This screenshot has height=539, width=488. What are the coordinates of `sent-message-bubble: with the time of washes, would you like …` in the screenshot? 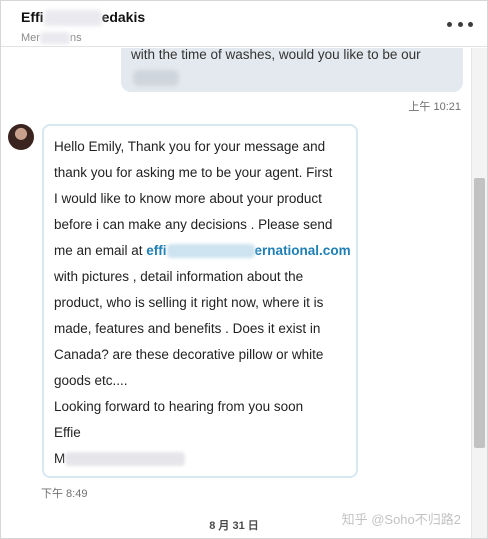 It's located at (292, 70).